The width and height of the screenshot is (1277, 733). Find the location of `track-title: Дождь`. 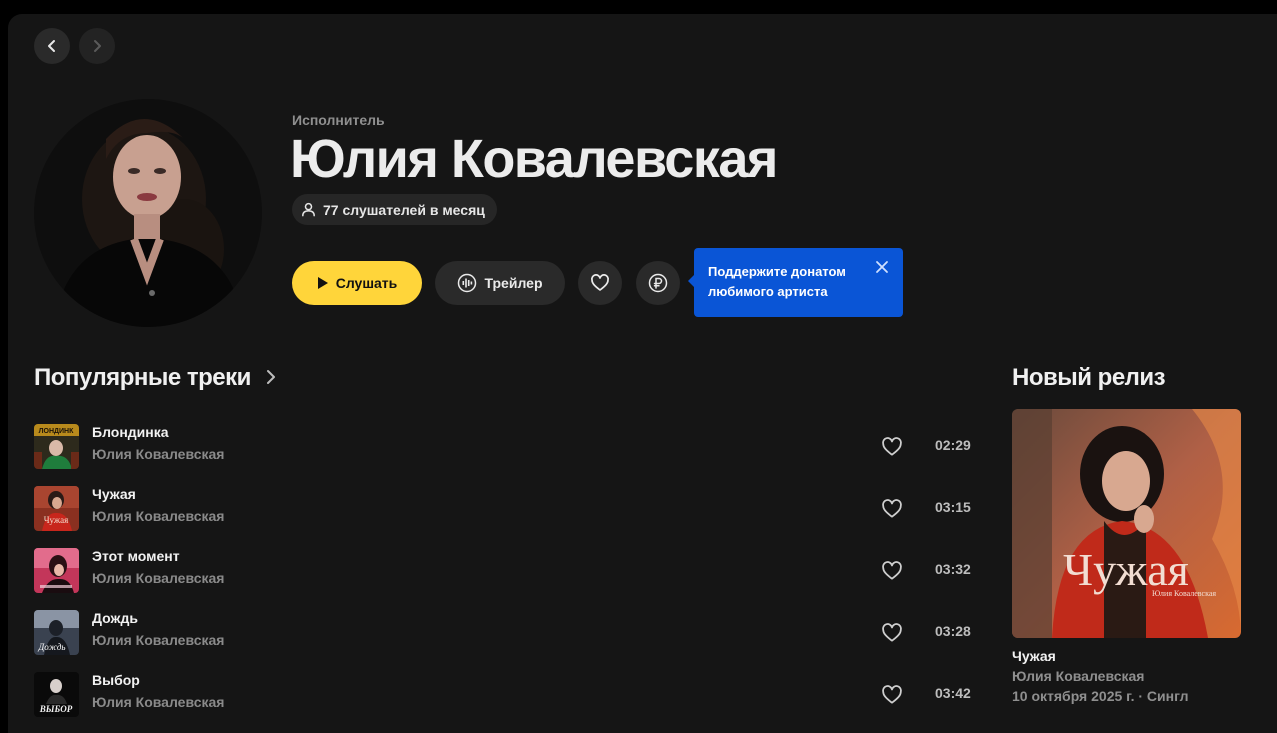

track-title: Дождь is located at coordinates (115, 618).